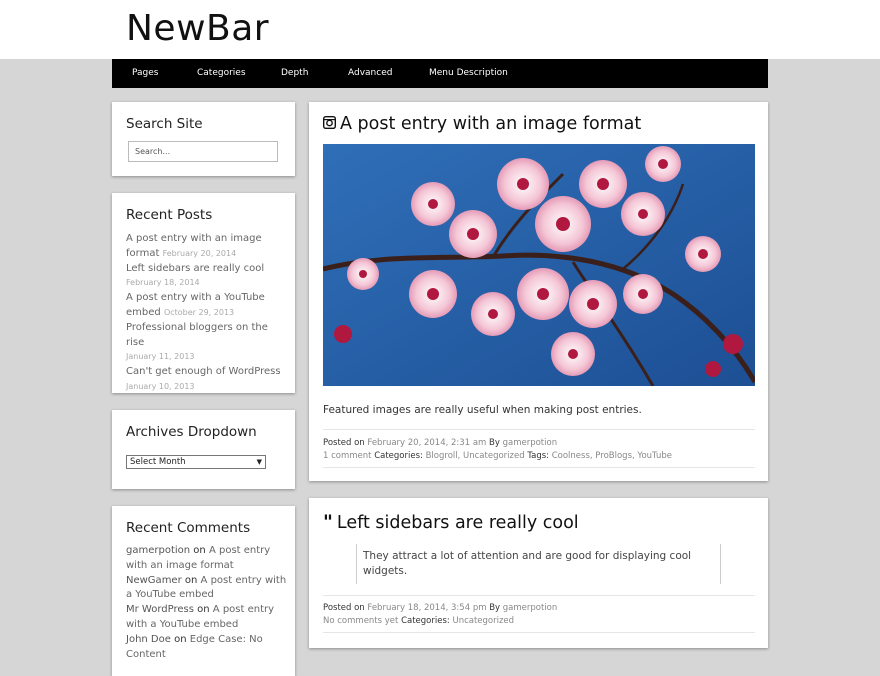  Describe the element at coordinates (207, 648) in the screenshot. I see `list-item: John Doe on Edge Case: No Content` at that location.